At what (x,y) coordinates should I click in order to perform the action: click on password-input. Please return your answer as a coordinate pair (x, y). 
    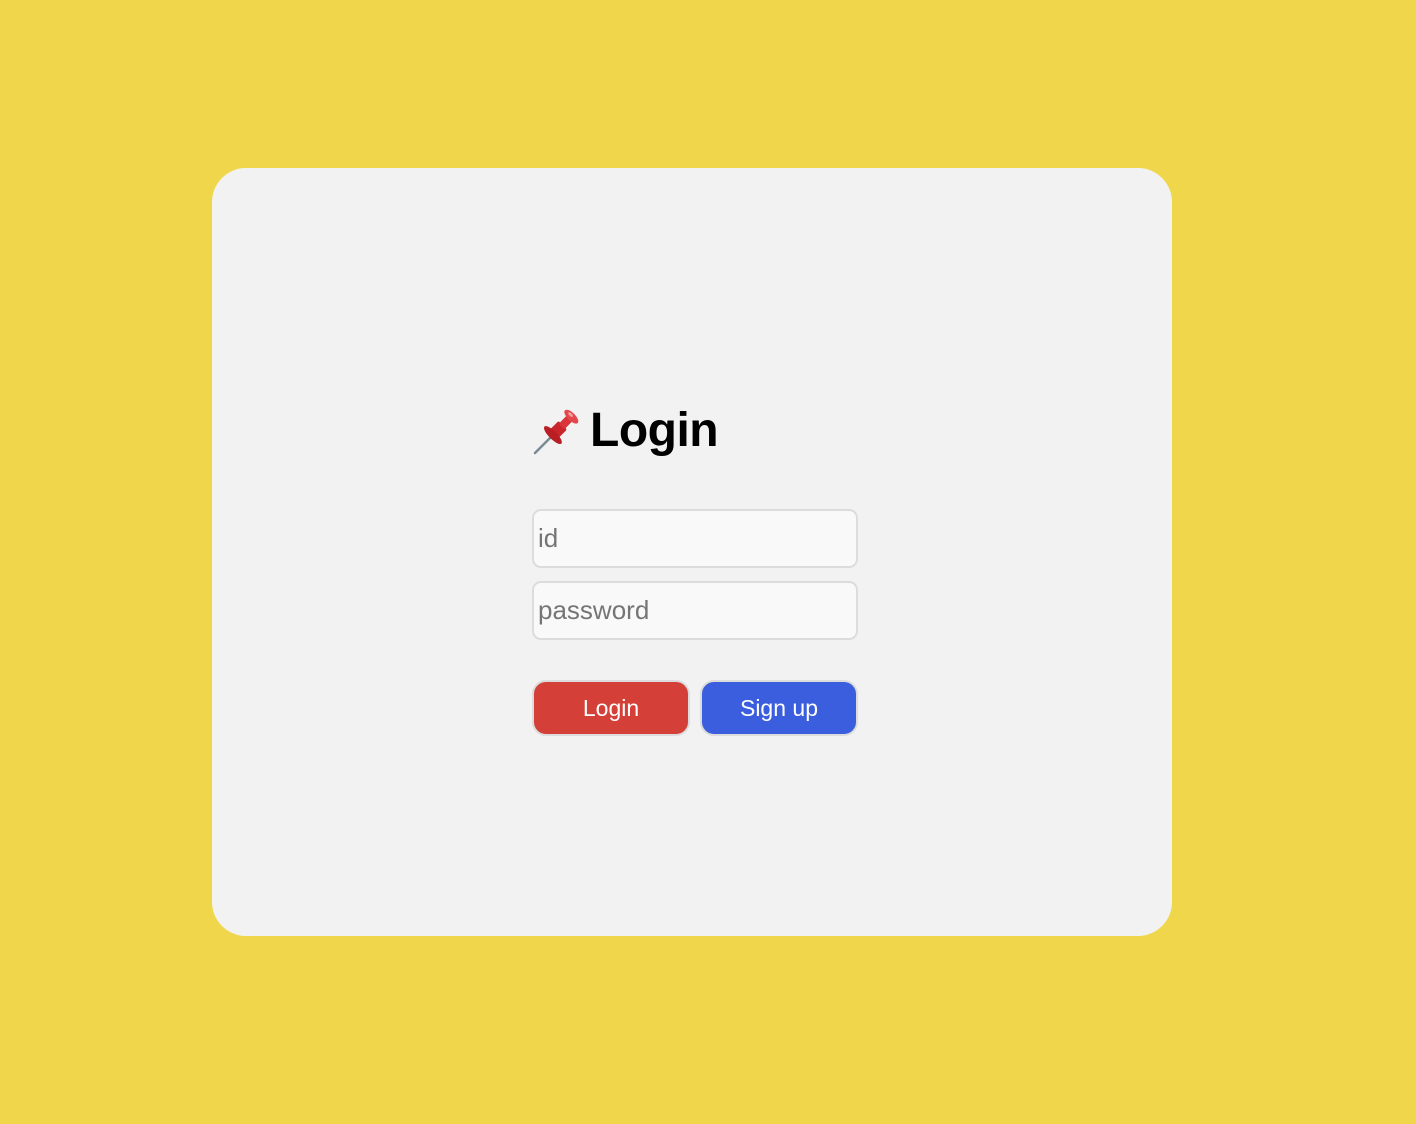
    Looking at the image, I should click on (695, 610).